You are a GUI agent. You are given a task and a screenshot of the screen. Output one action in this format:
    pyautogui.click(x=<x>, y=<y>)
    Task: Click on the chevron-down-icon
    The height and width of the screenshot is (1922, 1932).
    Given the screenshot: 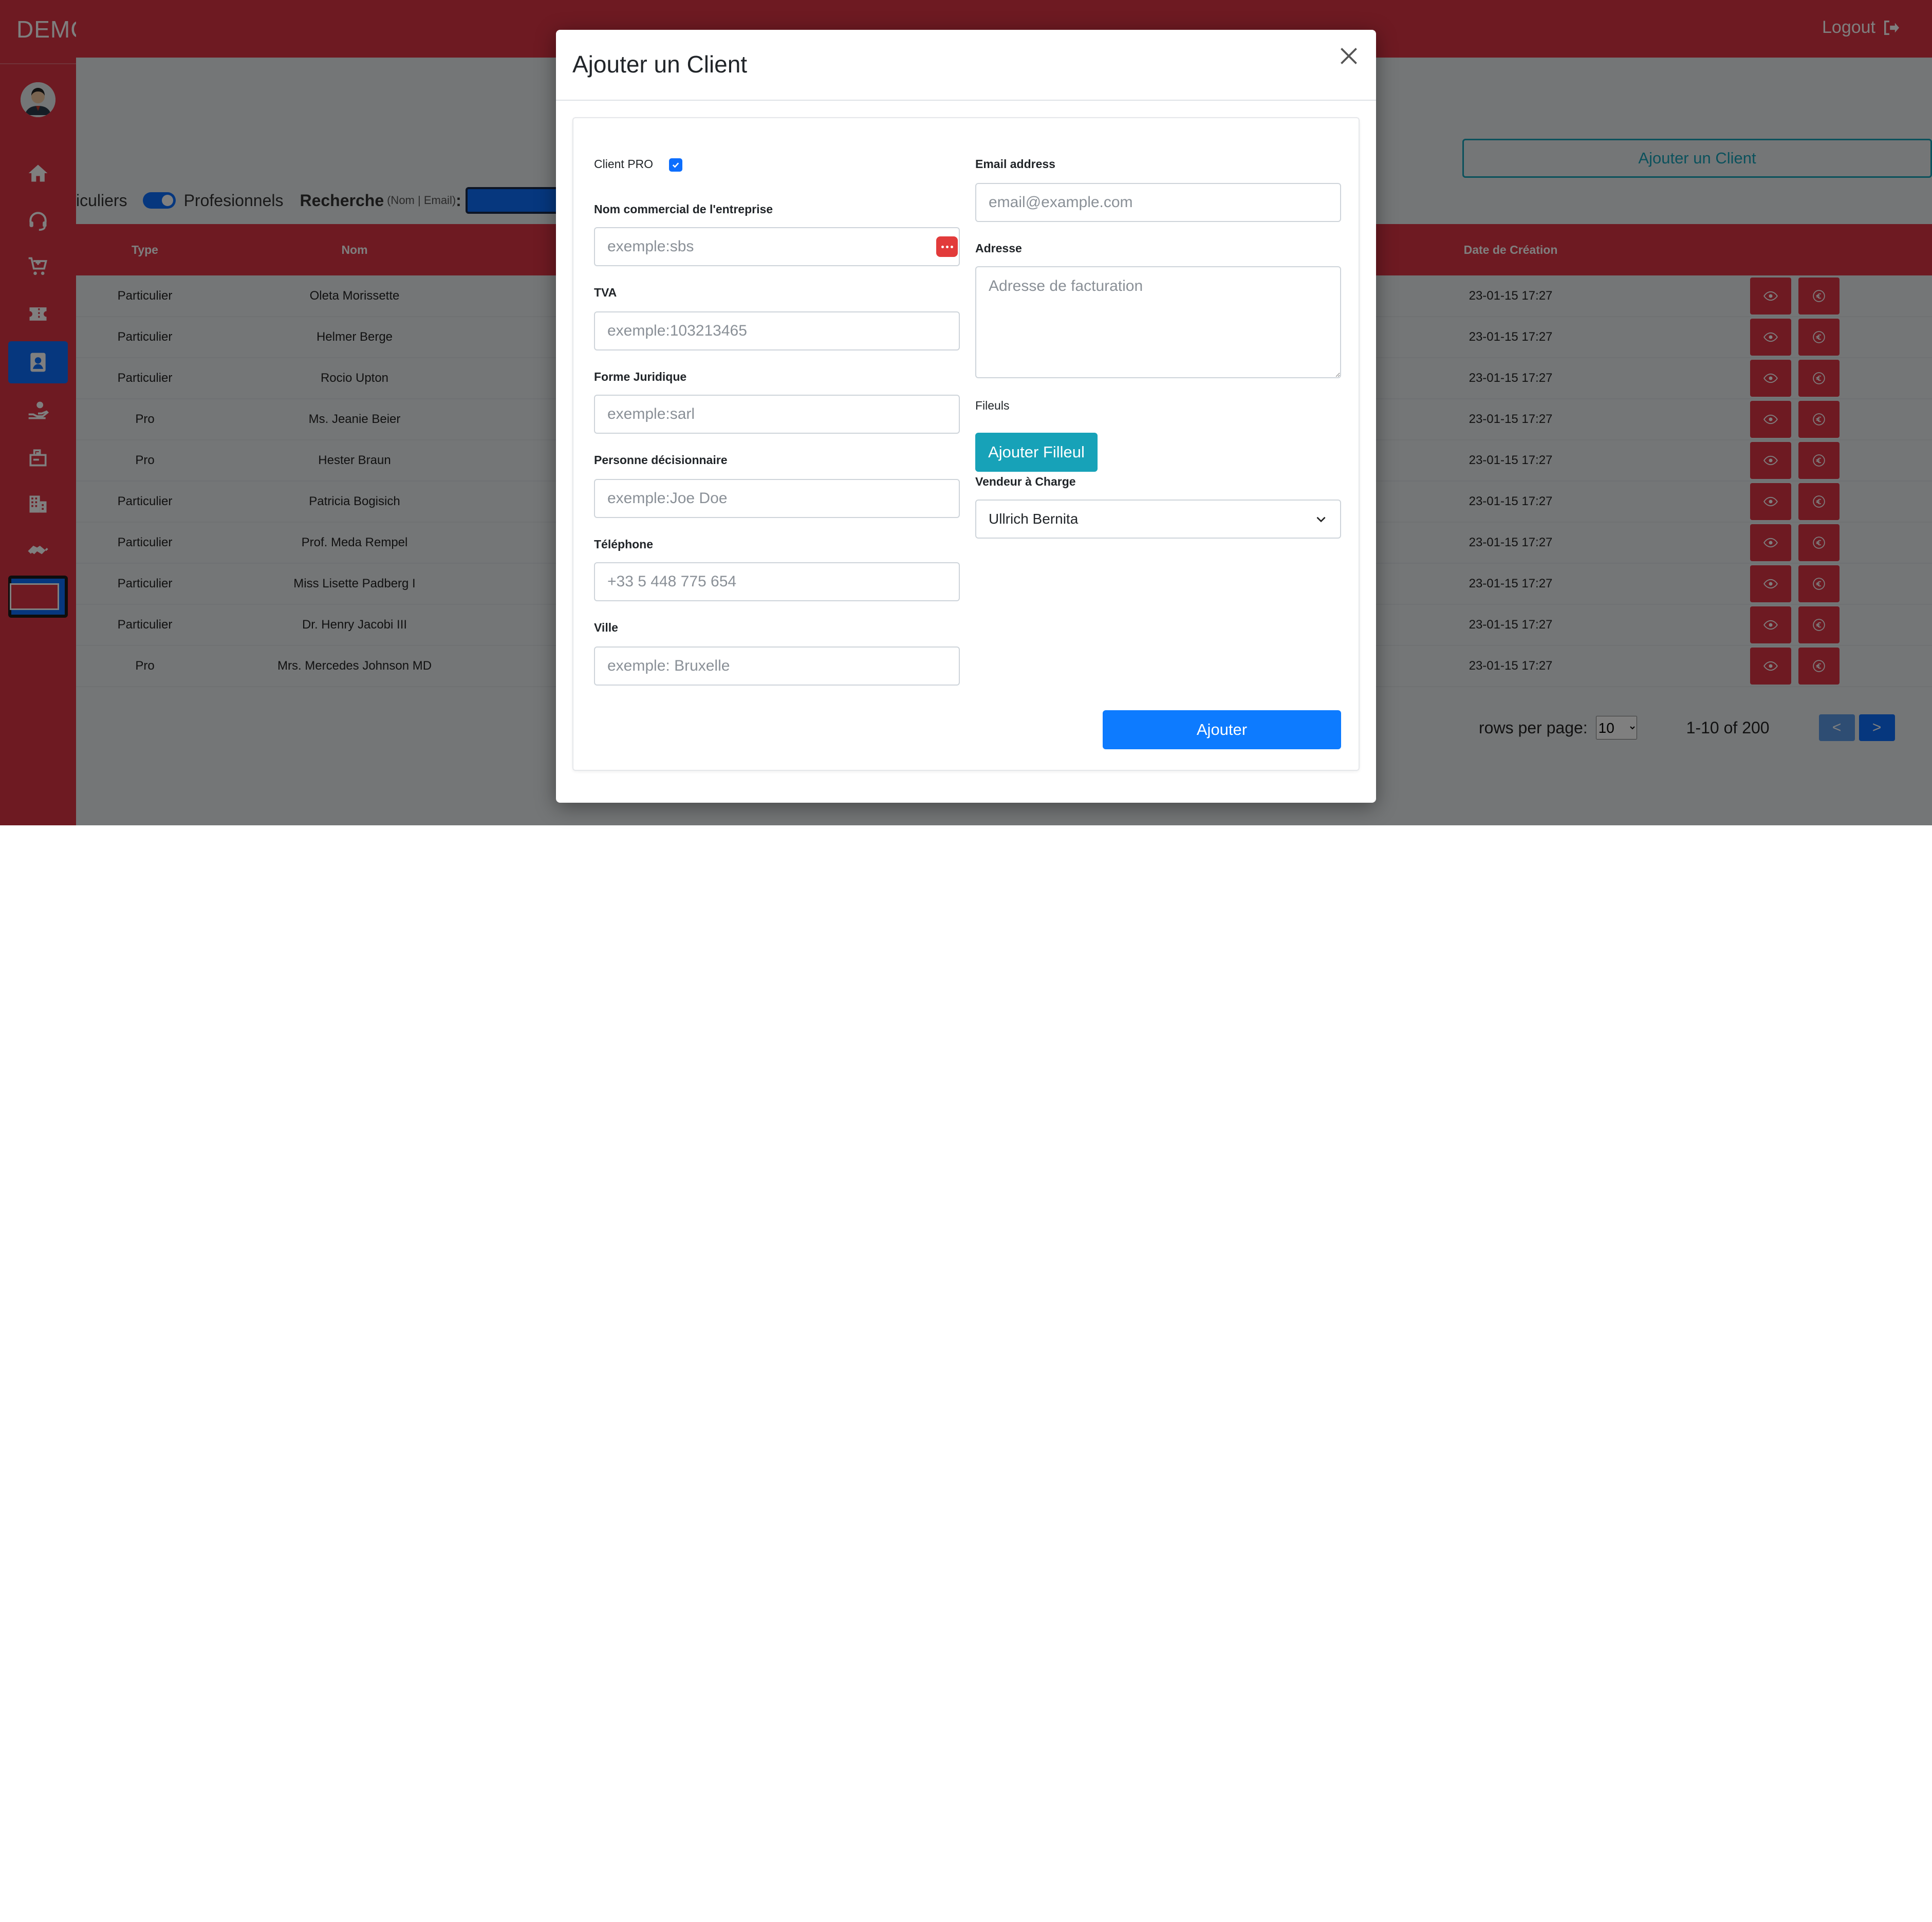 What is the action you would take?
    pyautogui.click(x=1321, y=519)
    